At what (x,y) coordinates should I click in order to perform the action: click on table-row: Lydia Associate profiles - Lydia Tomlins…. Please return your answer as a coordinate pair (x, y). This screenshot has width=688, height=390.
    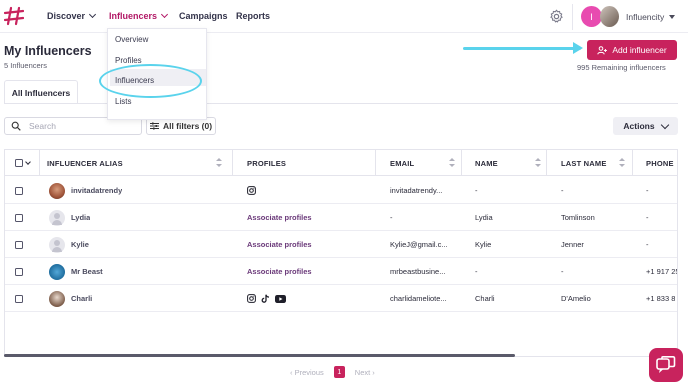
    Looking at the image, I should click on (341, 217).